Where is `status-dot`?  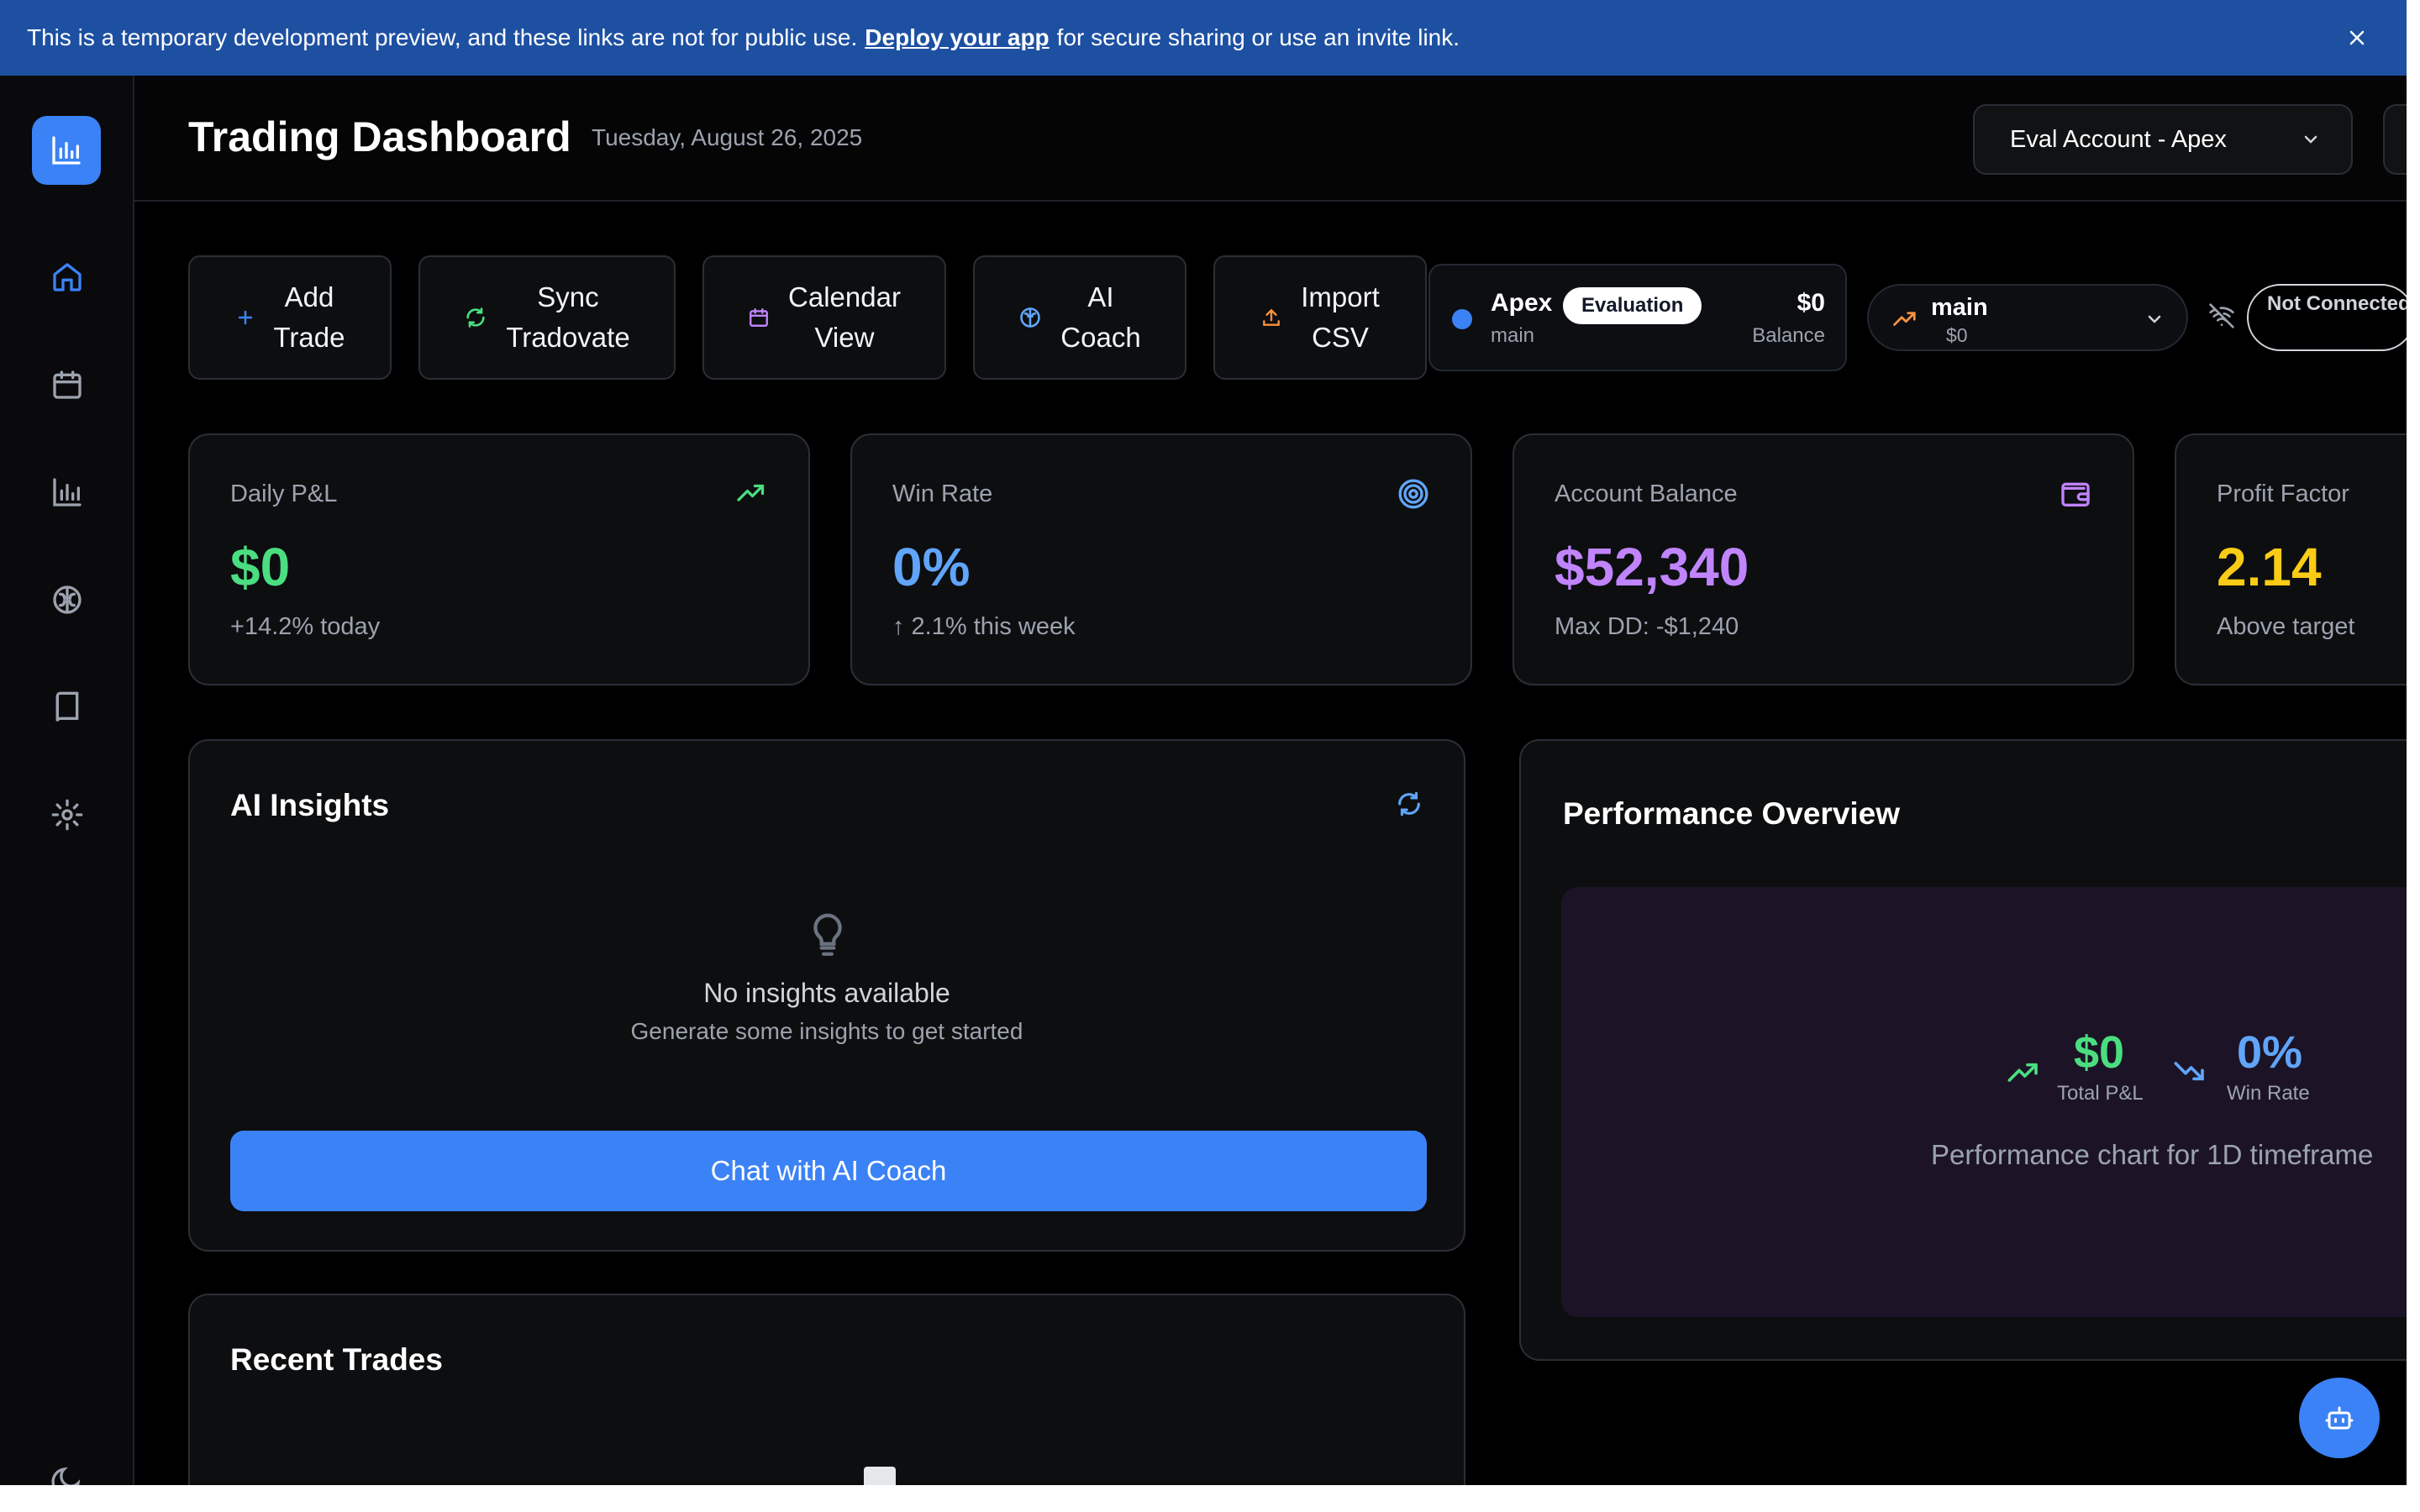 status-dot is located at coordinates (1462, 319).